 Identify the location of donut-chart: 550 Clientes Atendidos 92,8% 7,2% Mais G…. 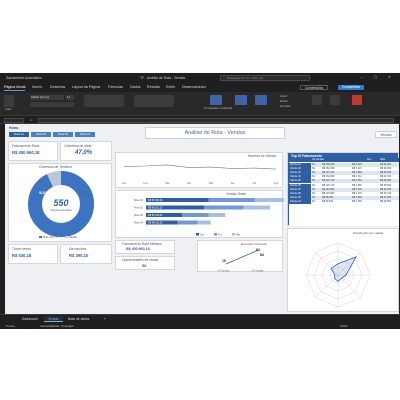
(61, 205).